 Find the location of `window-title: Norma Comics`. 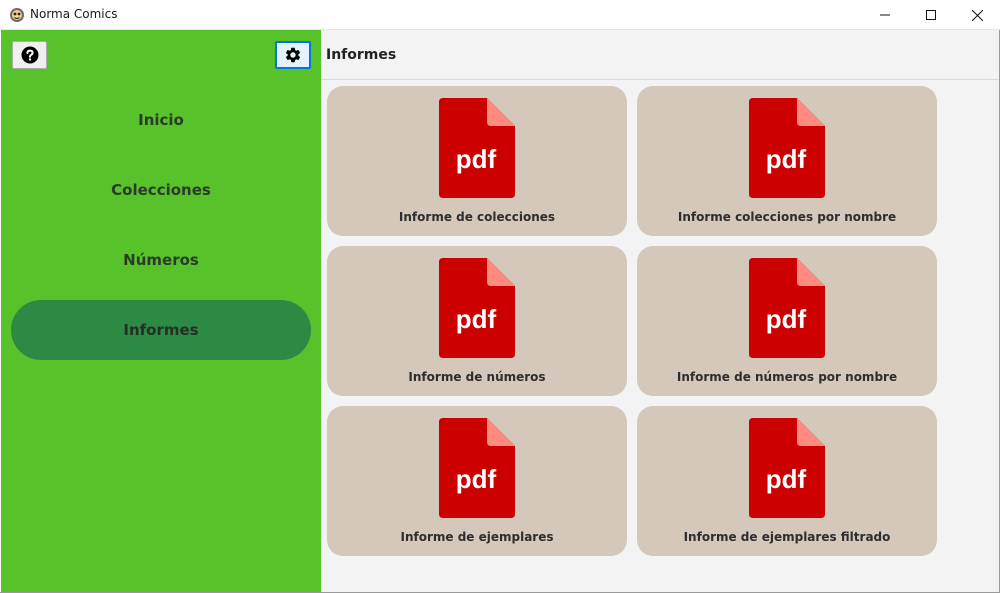

window-title: Norma Comics is located at coordinates (74, 14).